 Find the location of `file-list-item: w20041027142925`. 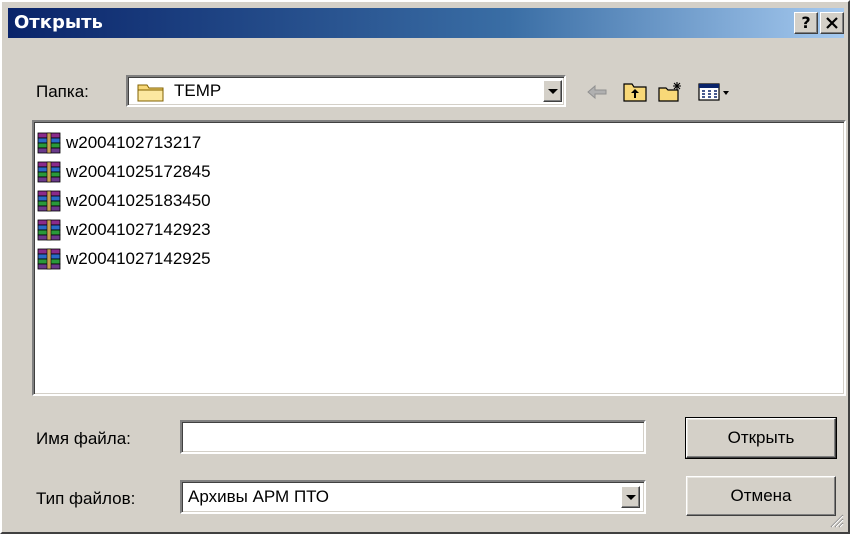

file-list-item: w20041027142925 is located at coordinates (123, 259).